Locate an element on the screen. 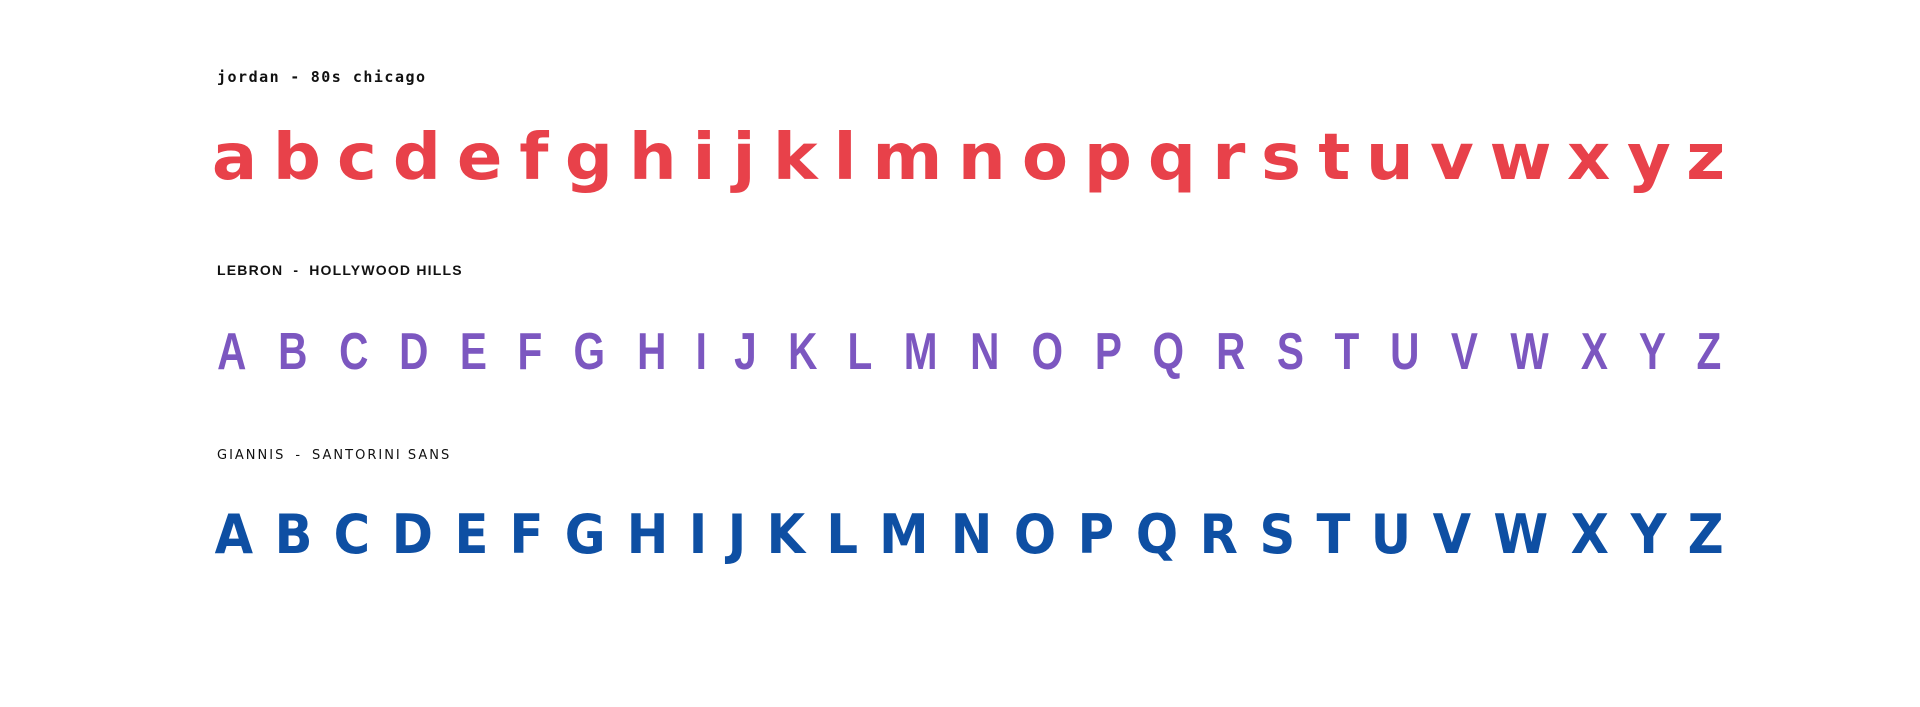 This screenshot has width=1920, height=707. specimen-label: jordan -80s chicago is located at coordinates (322, 77).